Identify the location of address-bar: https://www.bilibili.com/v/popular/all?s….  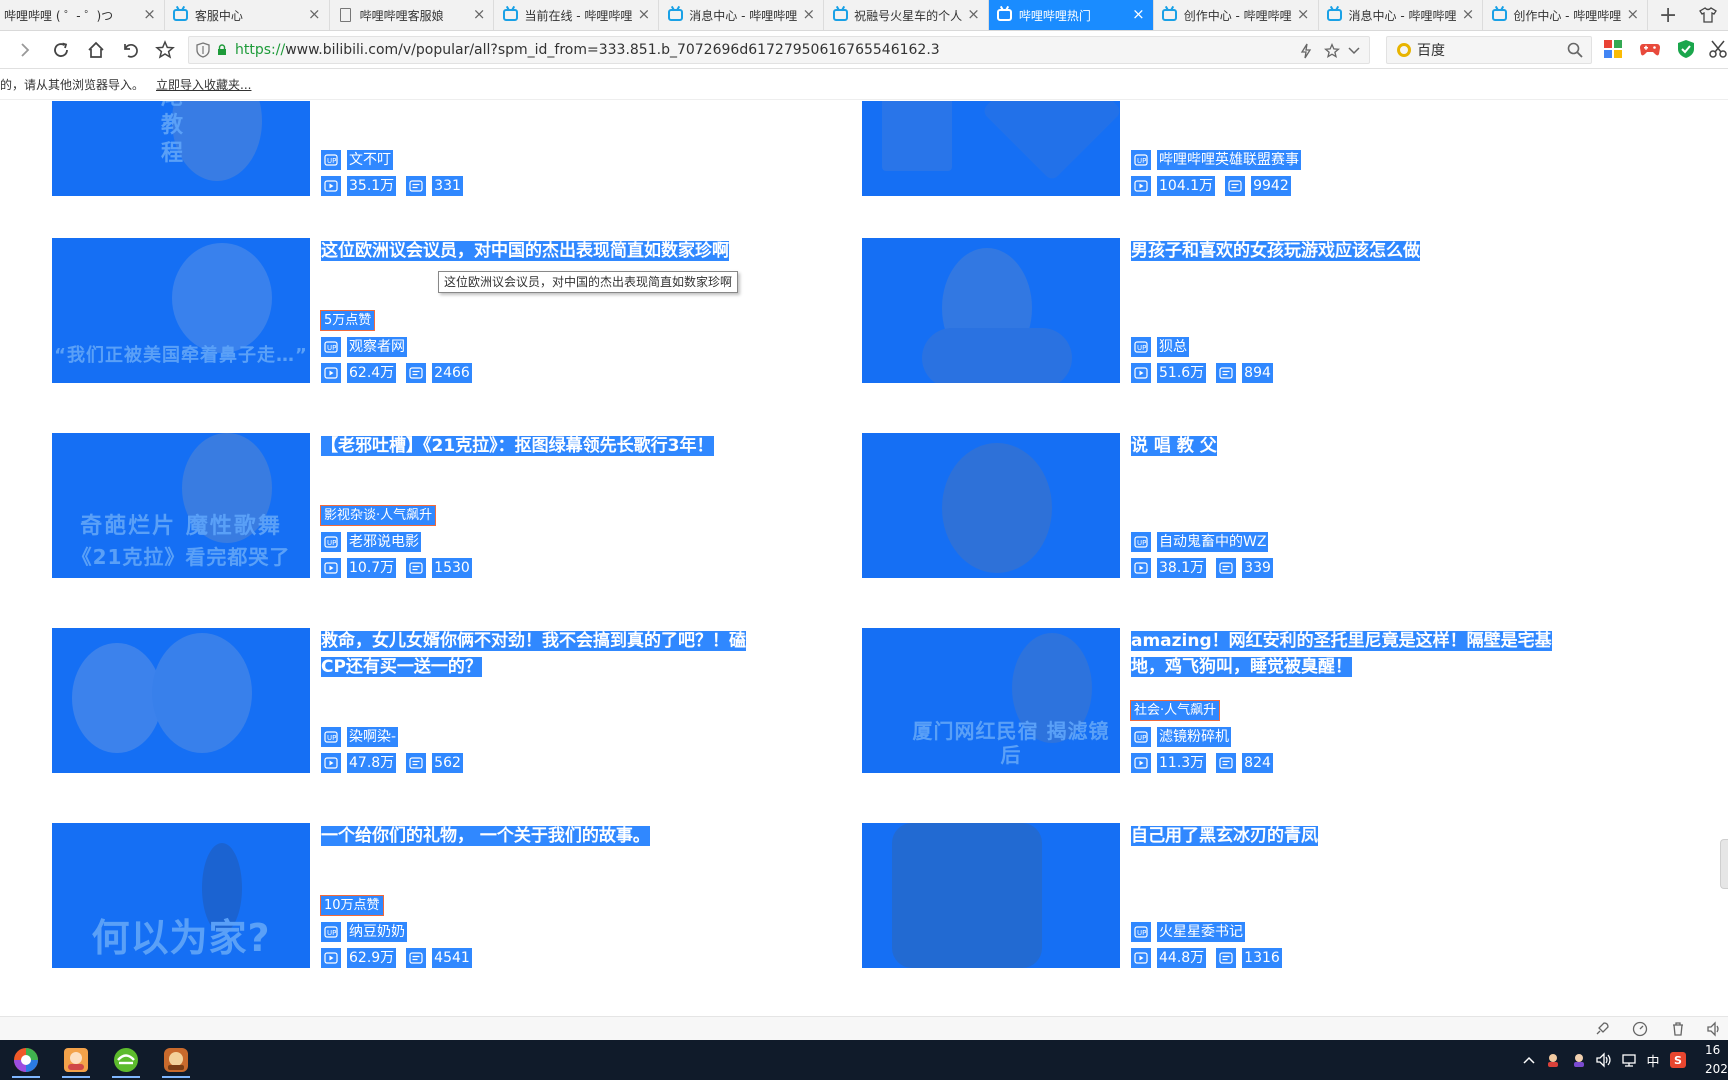
(779, 50).